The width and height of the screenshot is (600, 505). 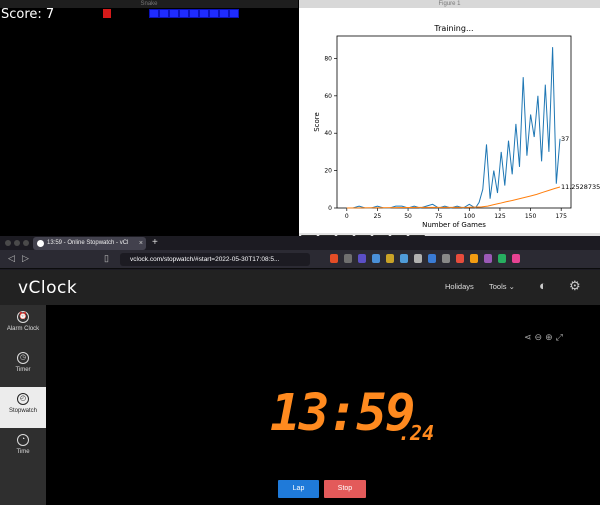 I want to click on theme-toggle-icon: ◐, so click(x=543, y=285).